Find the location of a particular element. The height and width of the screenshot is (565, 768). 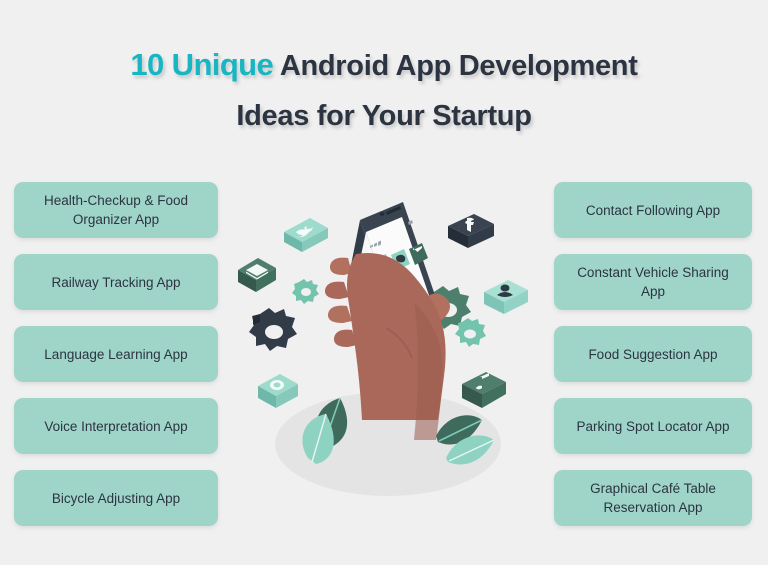

envelope-icon is located at coordinates (257, 275).